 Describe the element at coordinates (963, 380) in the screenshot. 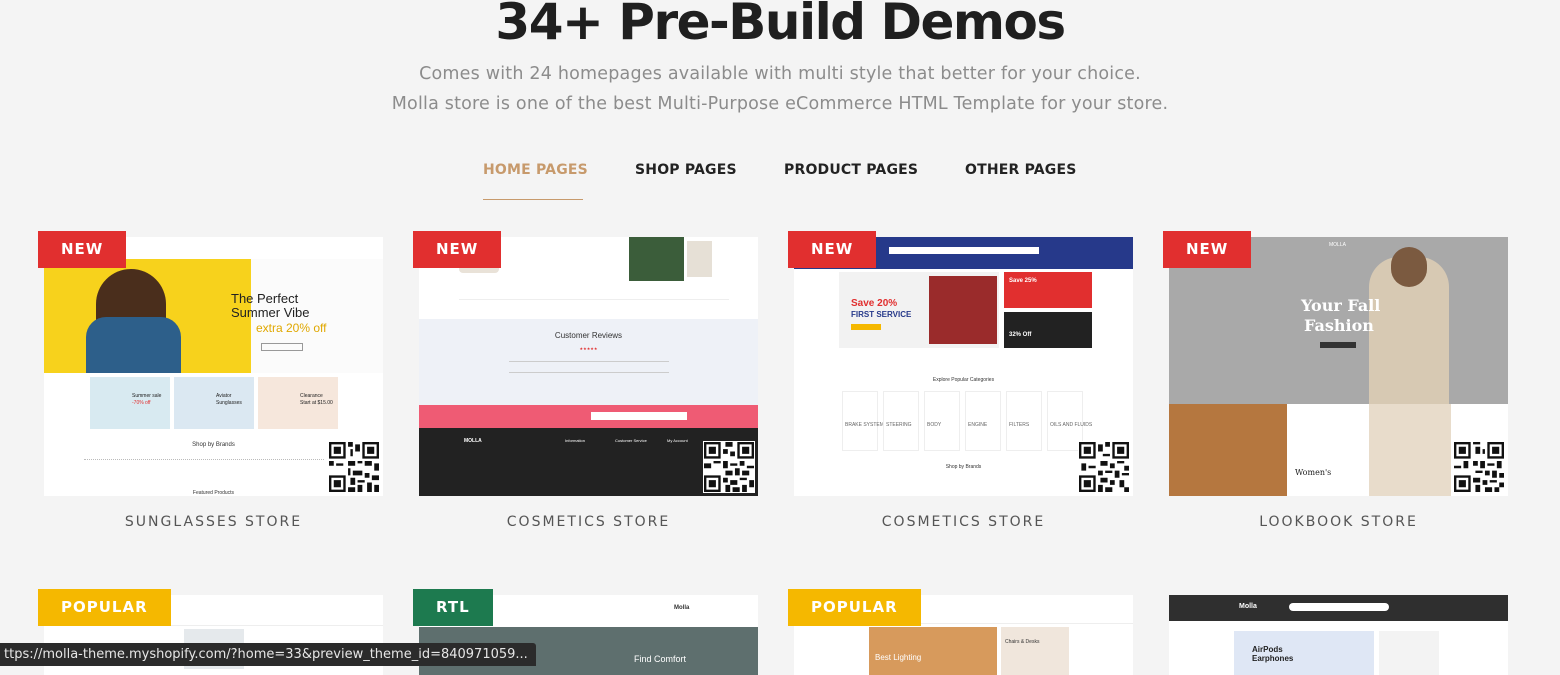

I see `categories-heading: Explore Popular Categories` at that location.